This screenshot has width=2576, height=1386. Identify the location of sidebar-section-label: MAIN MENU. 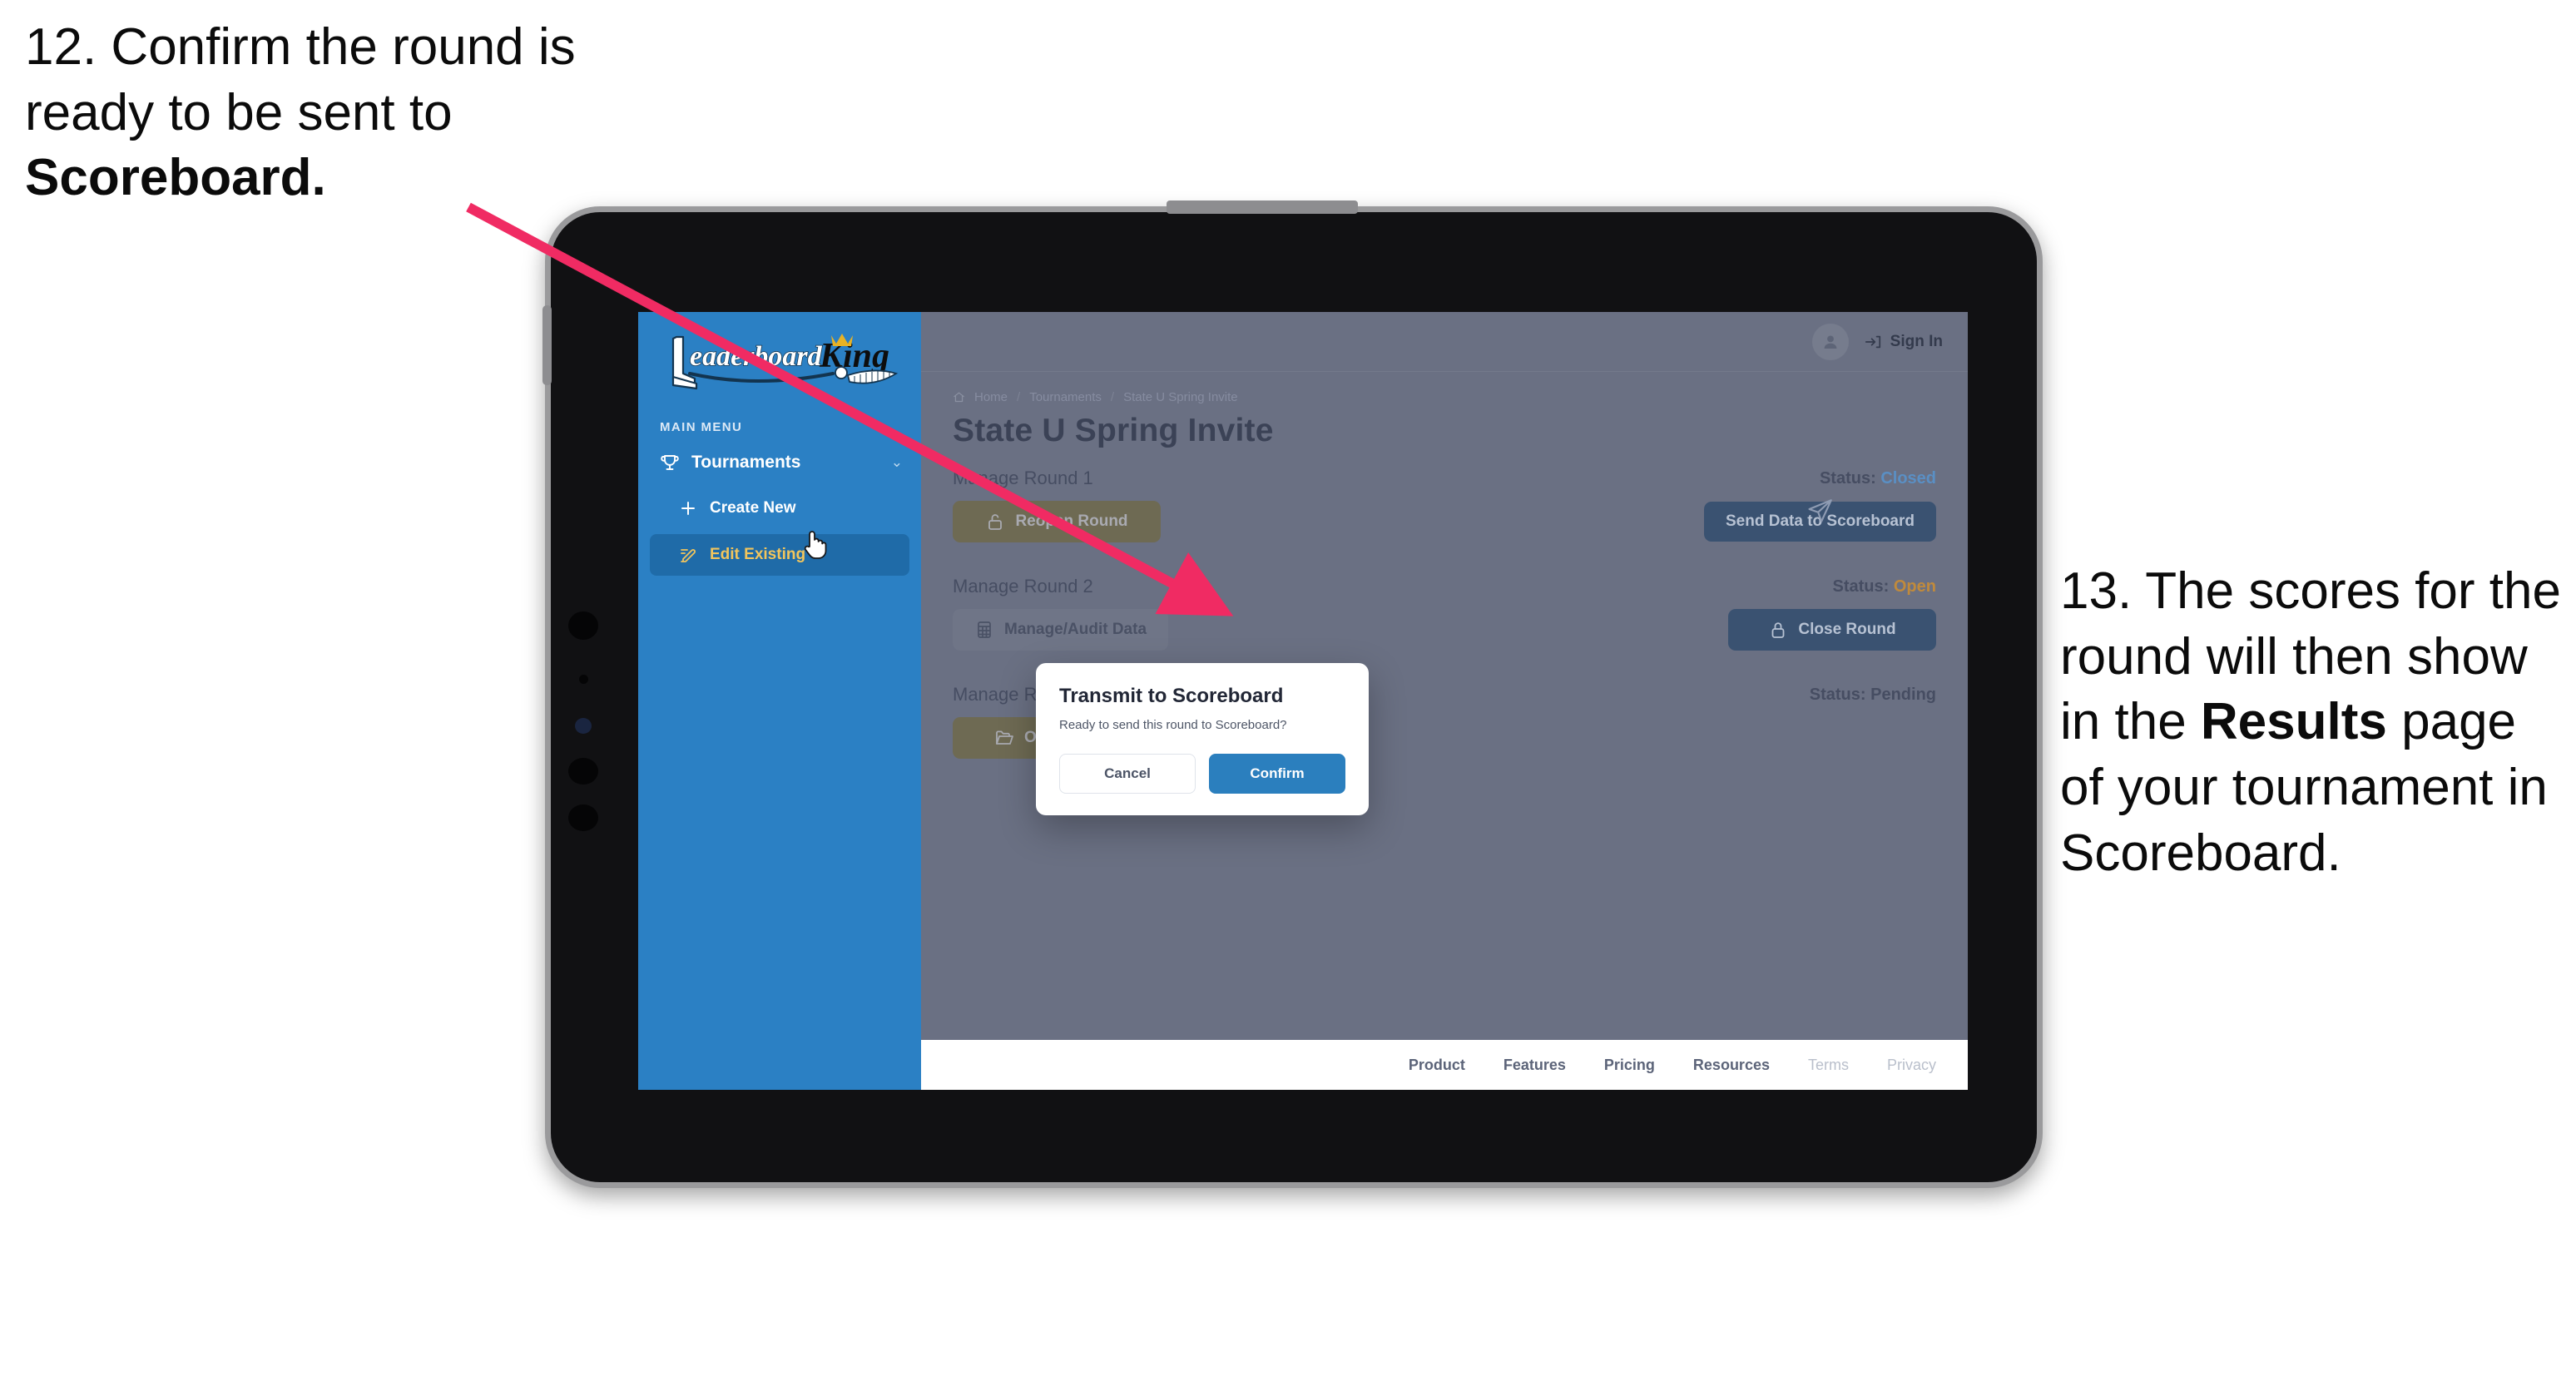
(701, 427).